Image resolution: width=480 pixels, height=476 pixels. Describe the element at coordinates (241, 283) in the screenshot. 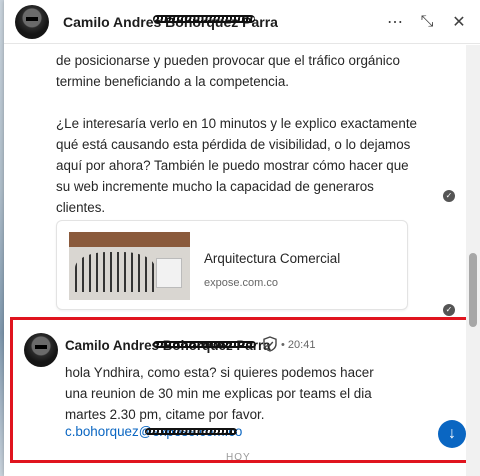

I see `link-preview-domain: expose.com.co` at that location.